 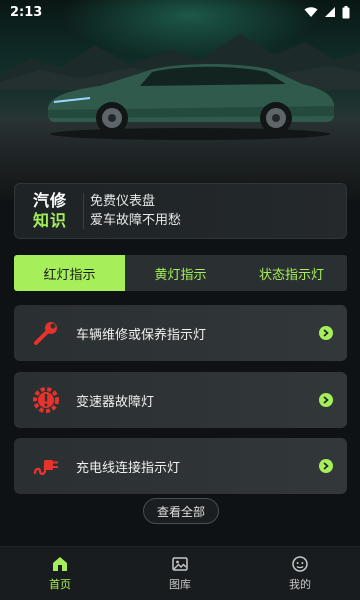 What do you see at coordinates (191, 102) in the screenshot?
I see `car-image` at bounding box center [191, 102].